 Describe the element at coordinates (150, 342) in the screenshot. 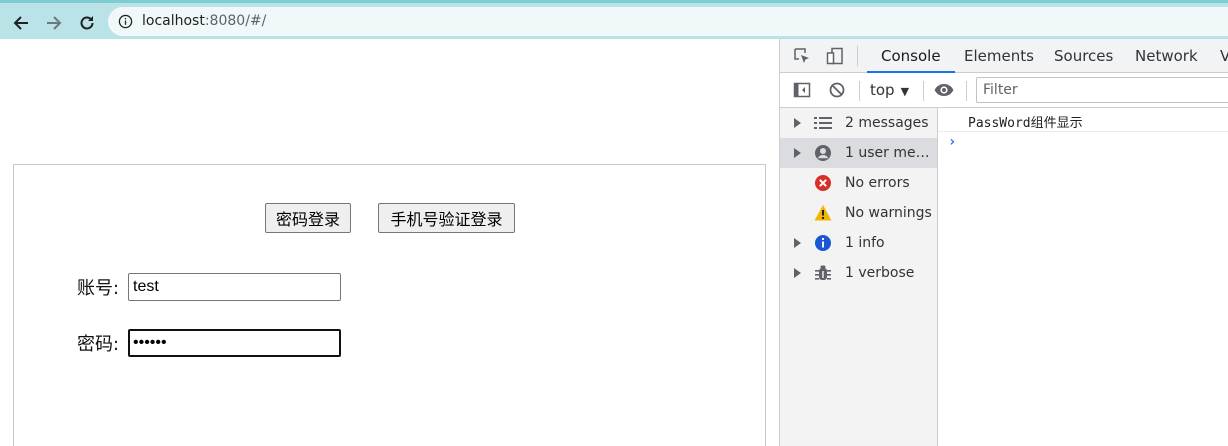

I see `password-mask: ••••••` at that location.